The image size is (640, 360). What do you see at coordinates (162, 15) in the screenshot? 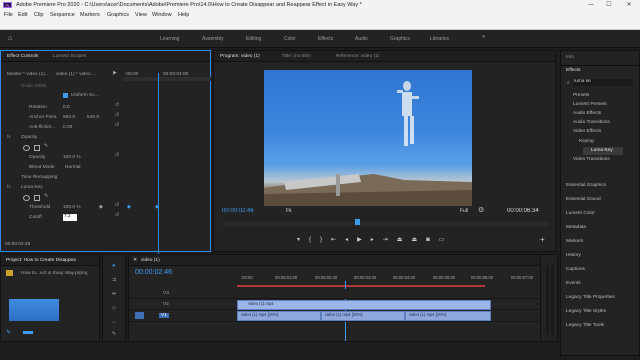
I see `menu-window: Window` at bounding box center [162, 15].